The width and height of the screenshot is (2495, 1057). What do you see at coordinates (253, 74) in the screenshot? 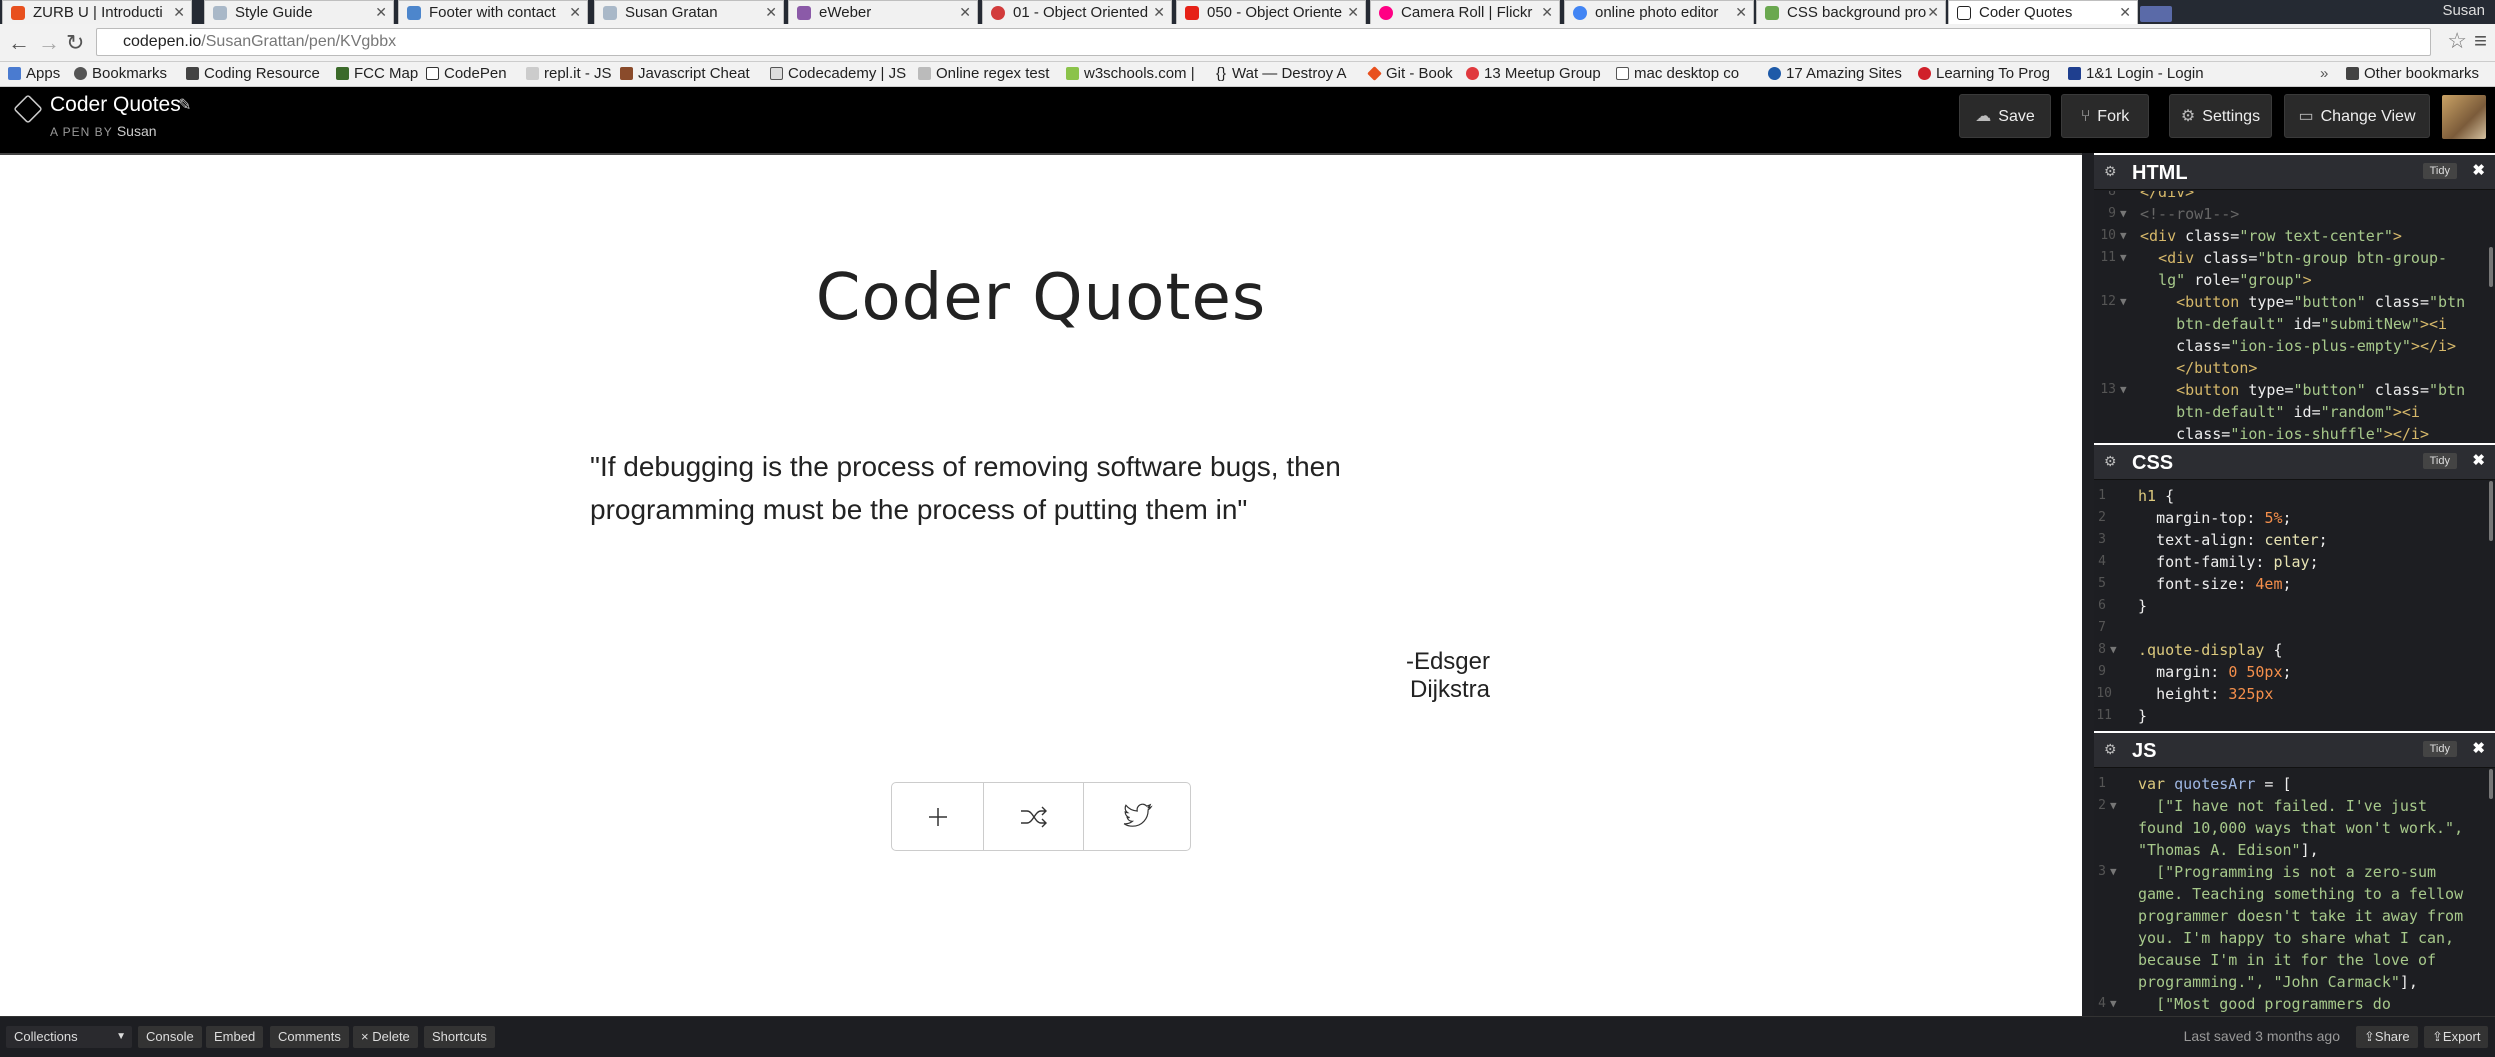
I see `bookmark-folder: Coding Resource` at bounding box center [253, 74].